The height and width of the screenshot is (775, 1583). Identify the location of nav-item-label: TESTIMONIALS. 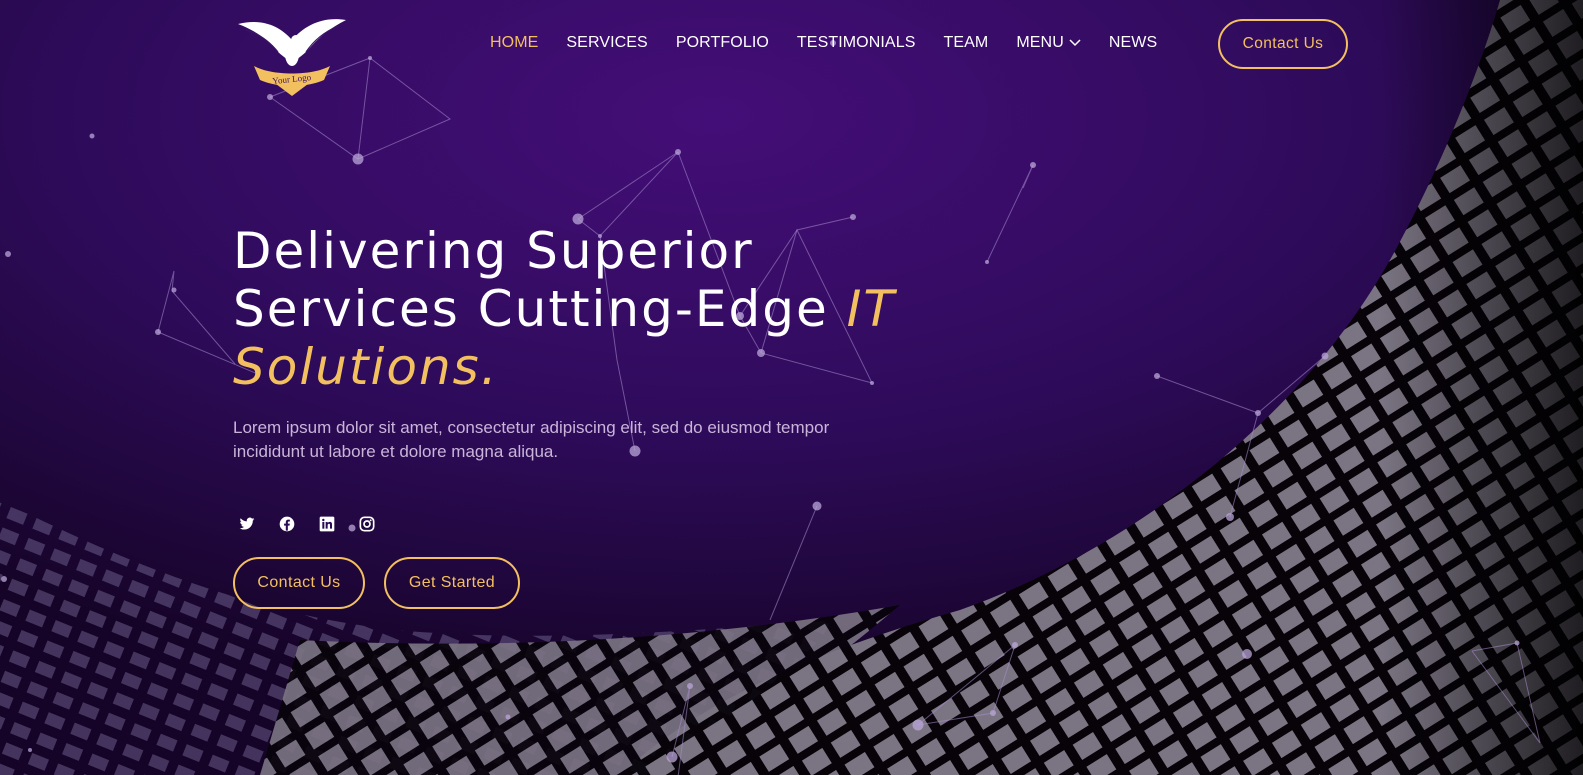
(856, 42).